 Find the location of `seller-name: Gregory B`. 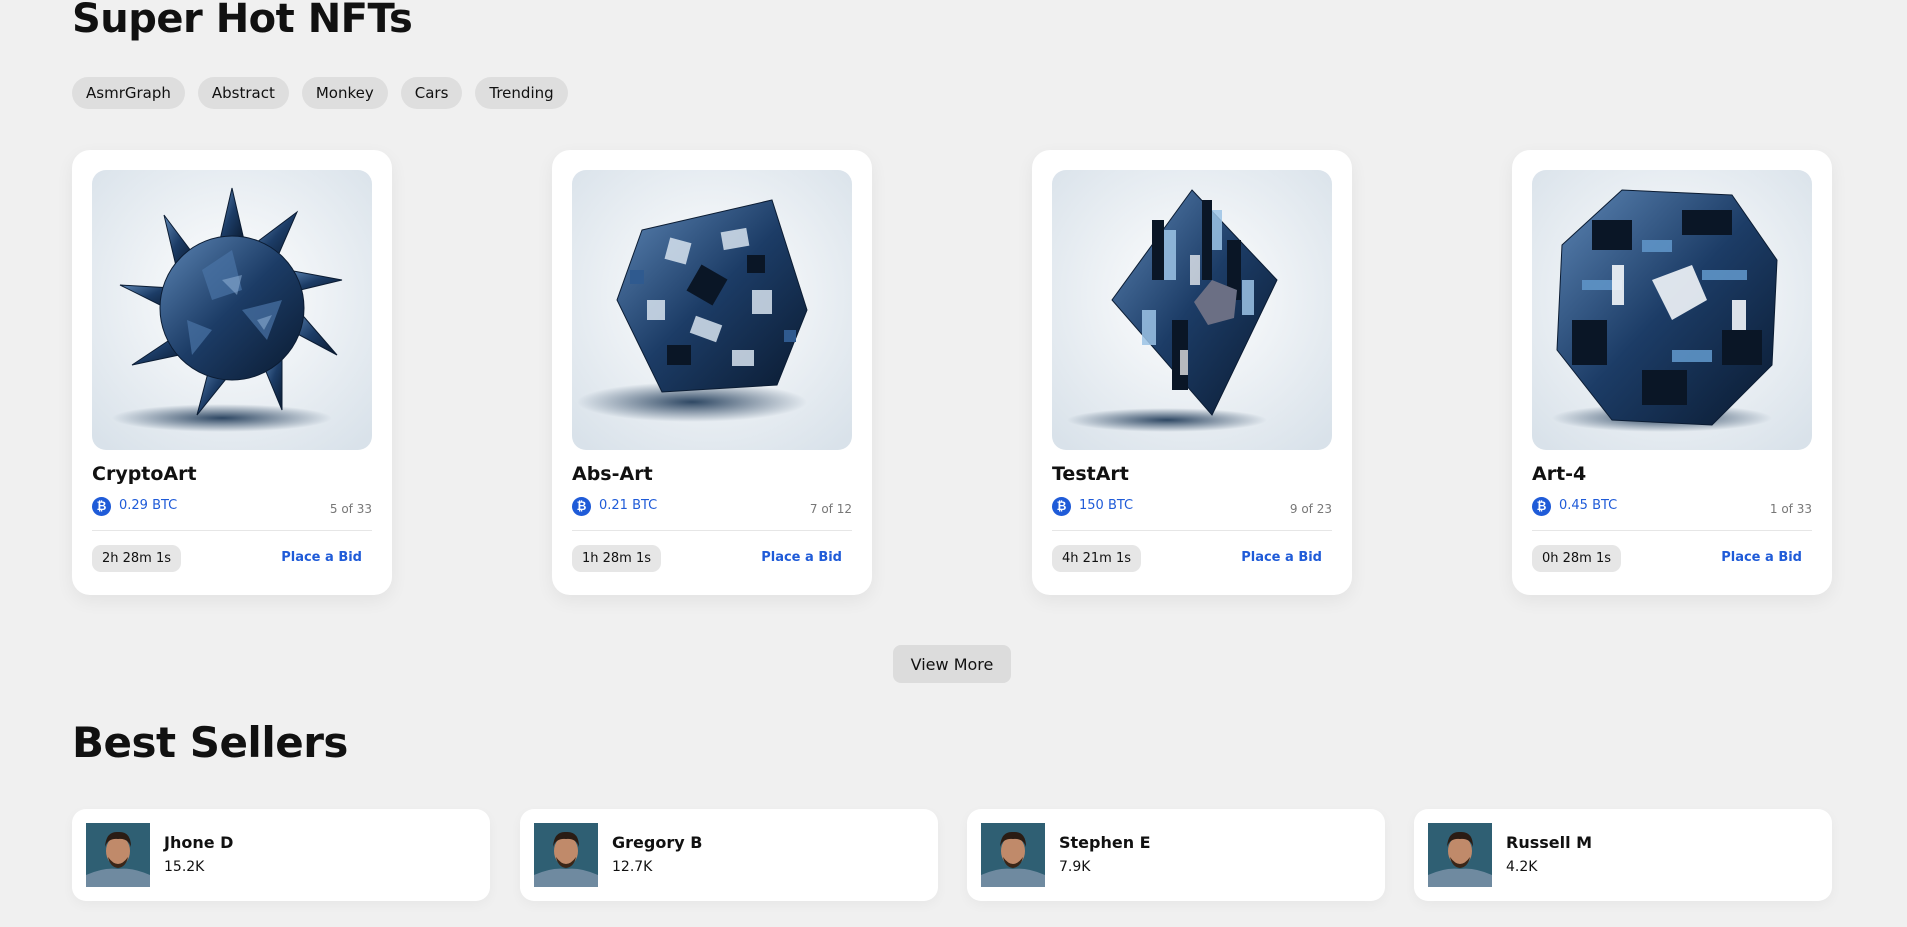

seller-name: Gregory B is located at coordinates (657, 842).